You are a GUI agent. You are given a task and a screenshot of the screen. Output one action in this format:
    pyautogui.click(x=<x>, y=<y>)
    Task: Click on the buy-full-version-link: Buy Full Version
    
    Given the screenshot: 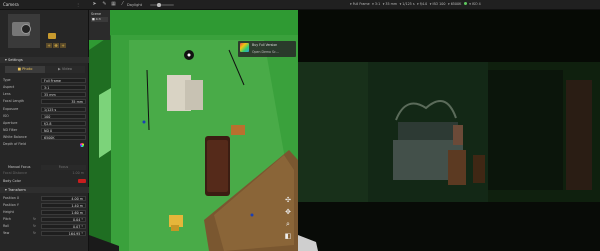 What is the action you would take?
    pyautogui.click(x=264, y=45)
    